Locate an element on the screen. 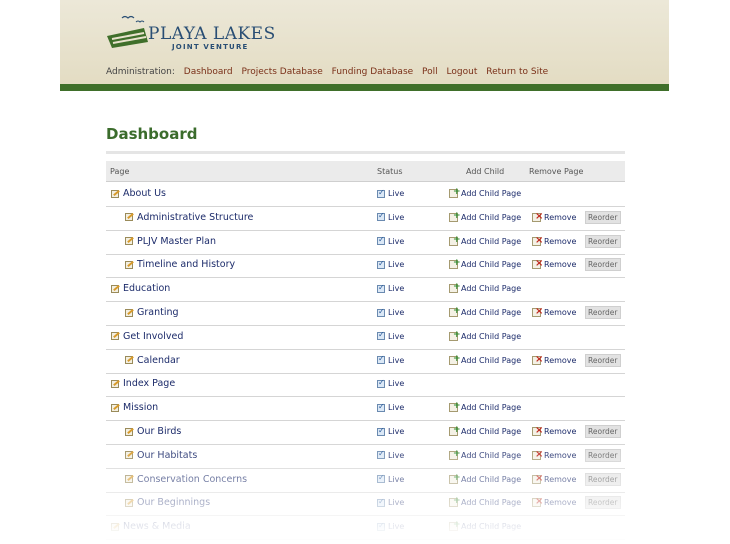  nav-projects-database: Projects Database is located at coordinates (281, 72).